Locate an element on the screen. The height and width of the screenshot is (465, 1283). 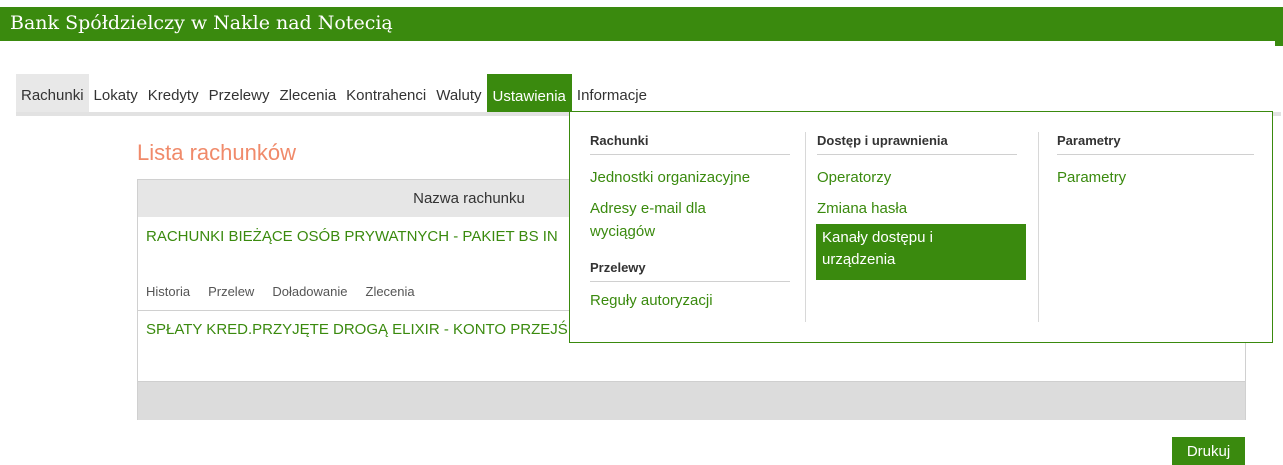
tab-informacje: Informacje is located at coordinates (612, 93).